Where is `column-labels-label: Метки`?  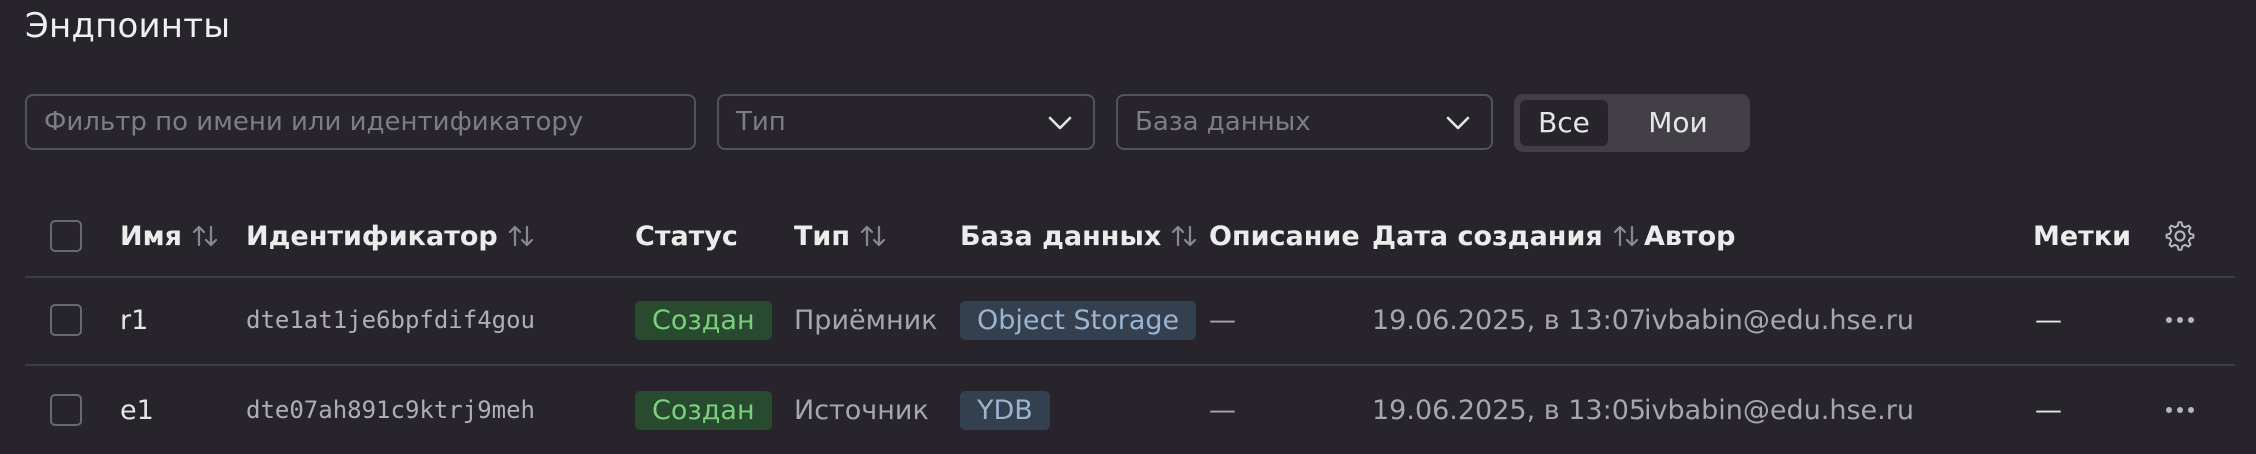
column-labels-label: Метки is located at coordinates (2082, 236).